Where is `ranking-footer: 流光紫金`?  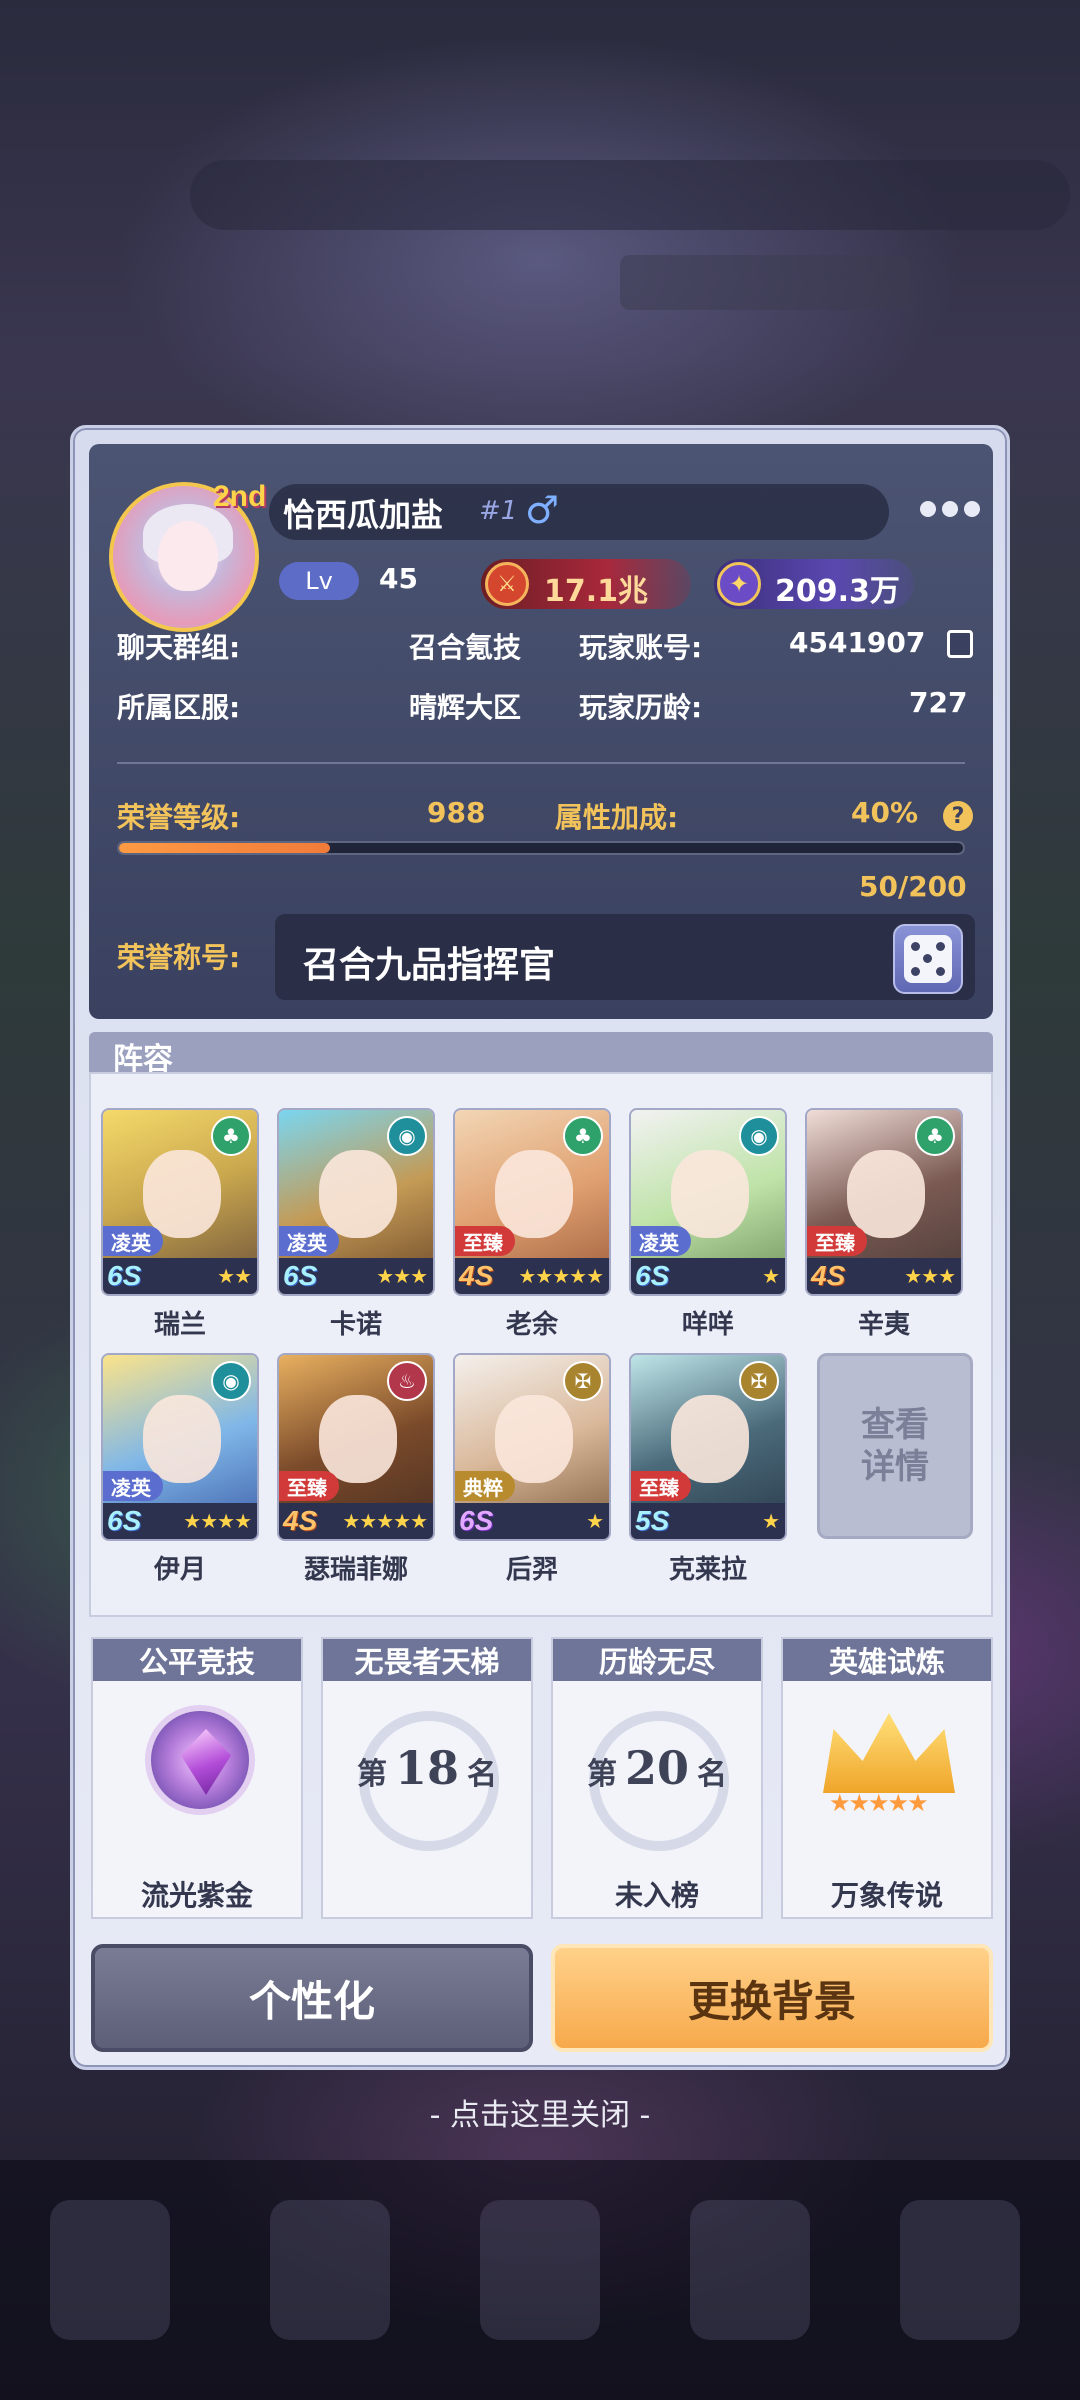
ranking-footer: 流光紫金 is located at coordinates (196, 1895).